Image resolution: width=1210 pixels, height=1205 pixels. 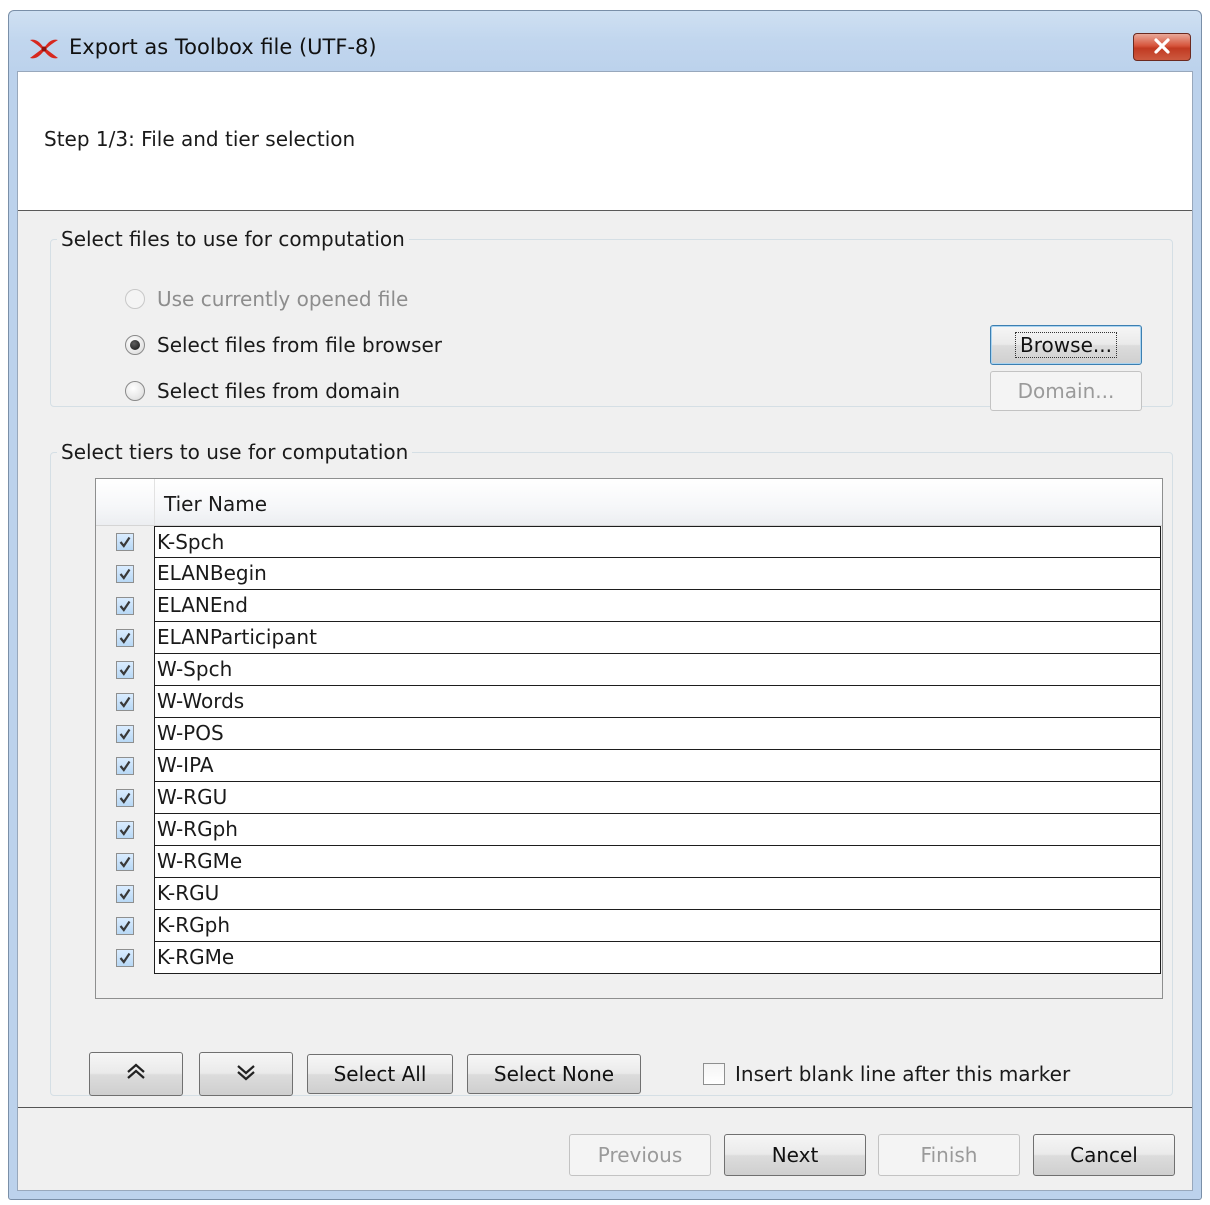 I want to click on cancel-label: Cancel, so click(x=1104, y=1155).